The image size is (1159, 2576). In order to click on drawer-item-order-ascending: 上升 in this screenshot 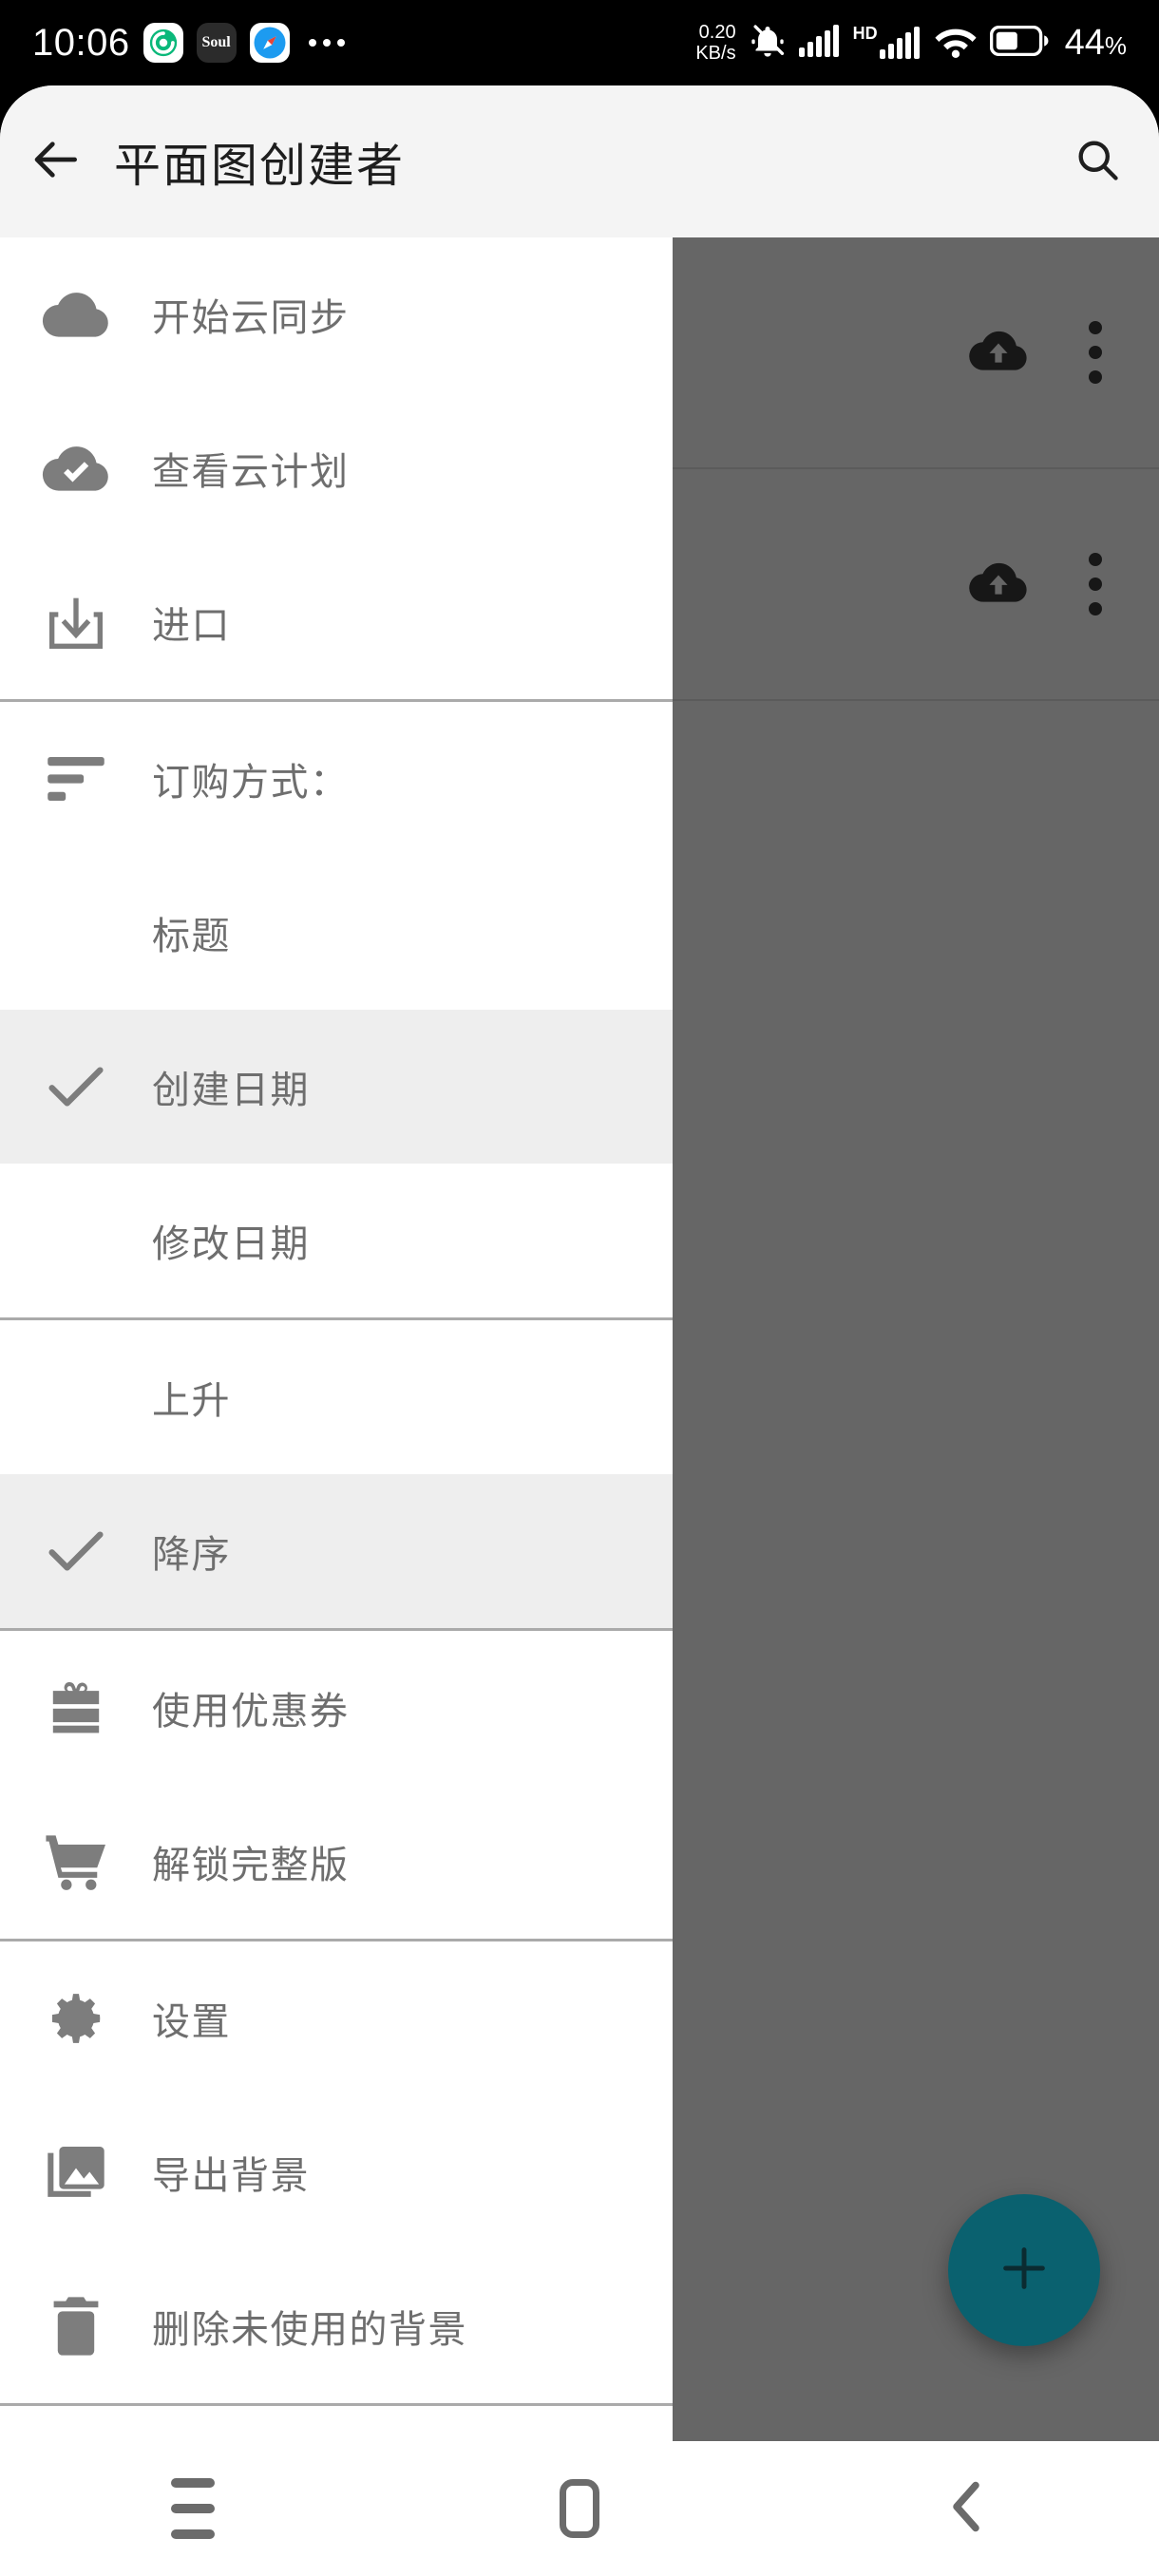, I will do `click(336, 1397)`.